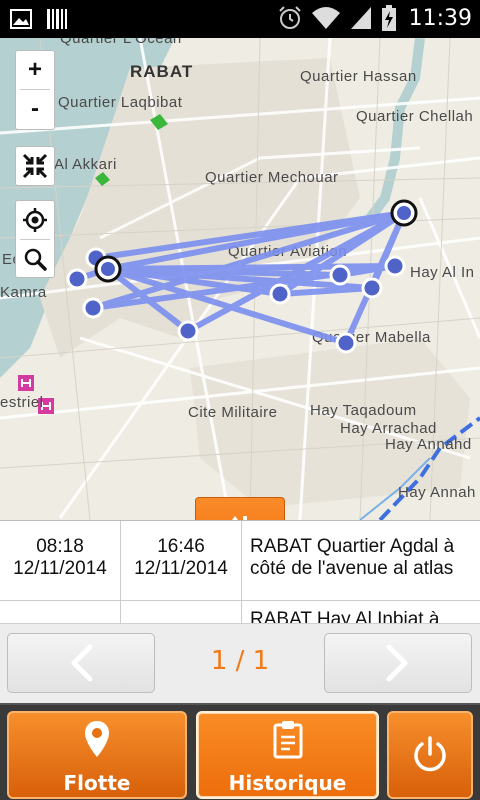 The width and height of the screenshot is (480, 800). What do you see at coordinates (35, 70) in the screenshot?
I see `zoom-in-button: +` at bounding box center [35, 70].